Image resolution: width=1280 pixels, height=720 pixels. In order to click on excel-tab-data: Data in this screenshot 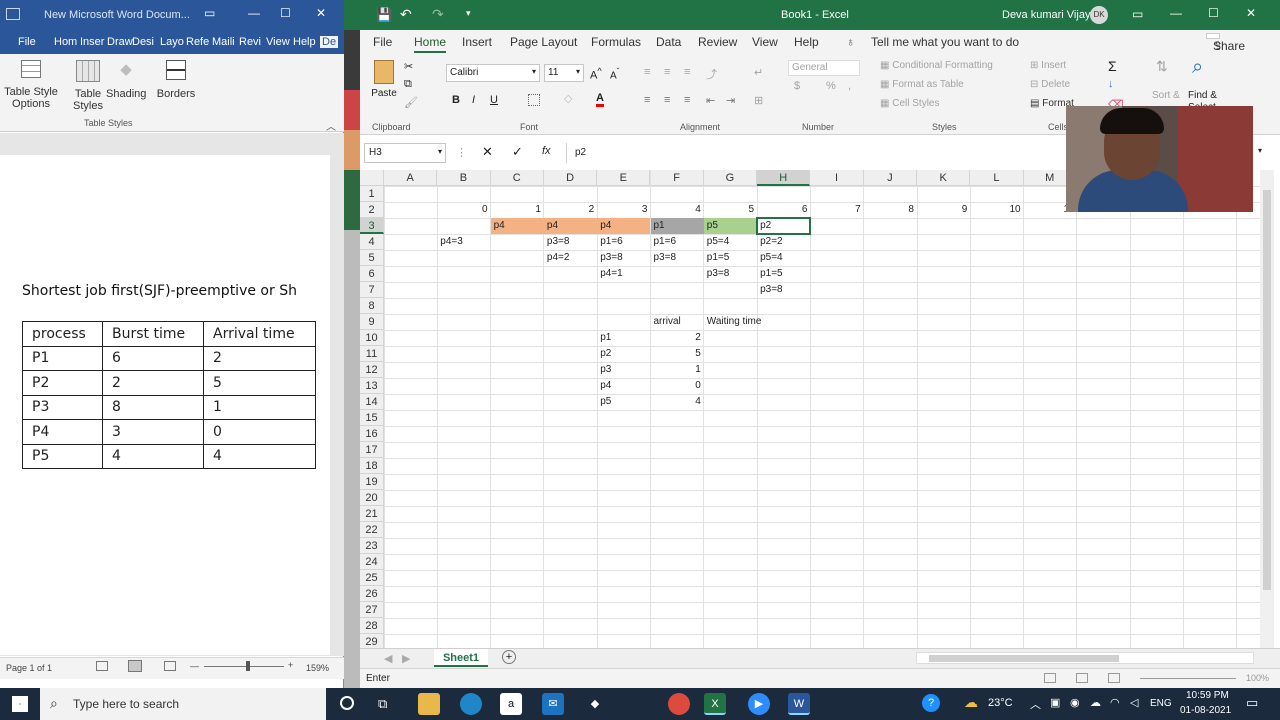, I will do `click(668, 42)`.